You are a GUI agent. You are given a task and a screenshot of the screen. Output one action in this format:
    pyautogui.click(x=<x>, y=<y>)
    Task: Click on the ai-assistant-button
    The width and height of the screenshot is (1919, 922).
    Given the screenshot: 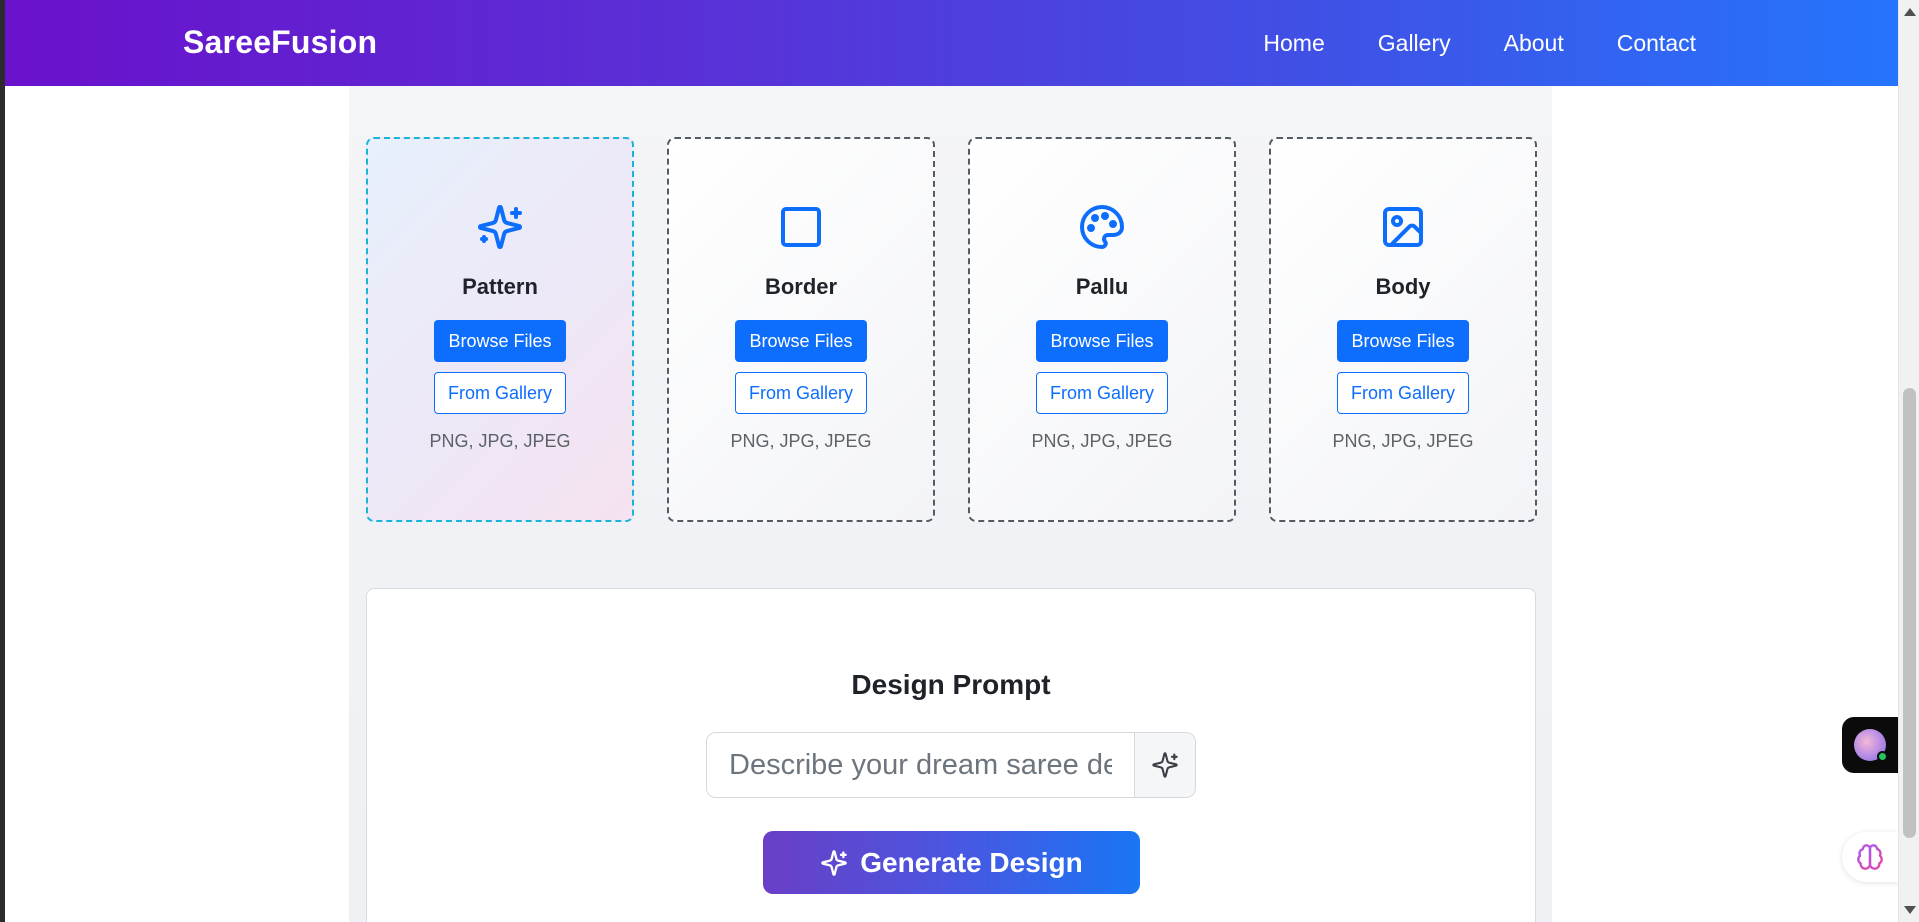 What is the action you would take?
    pyautogui.click(x=1870, y=857)
    